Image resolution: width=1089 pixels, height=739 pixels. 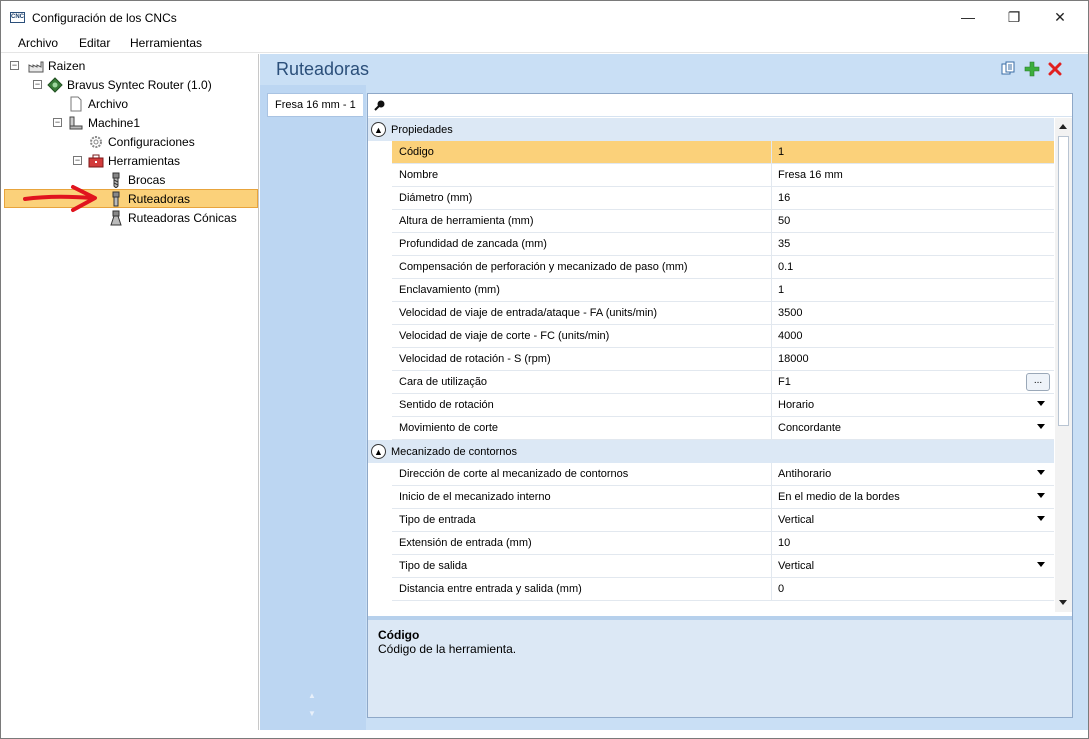 What do you see at coordinates (67, 65) in the screenshot?
I see `tree-item-label: Raizen` at bounding box center [67, 65].